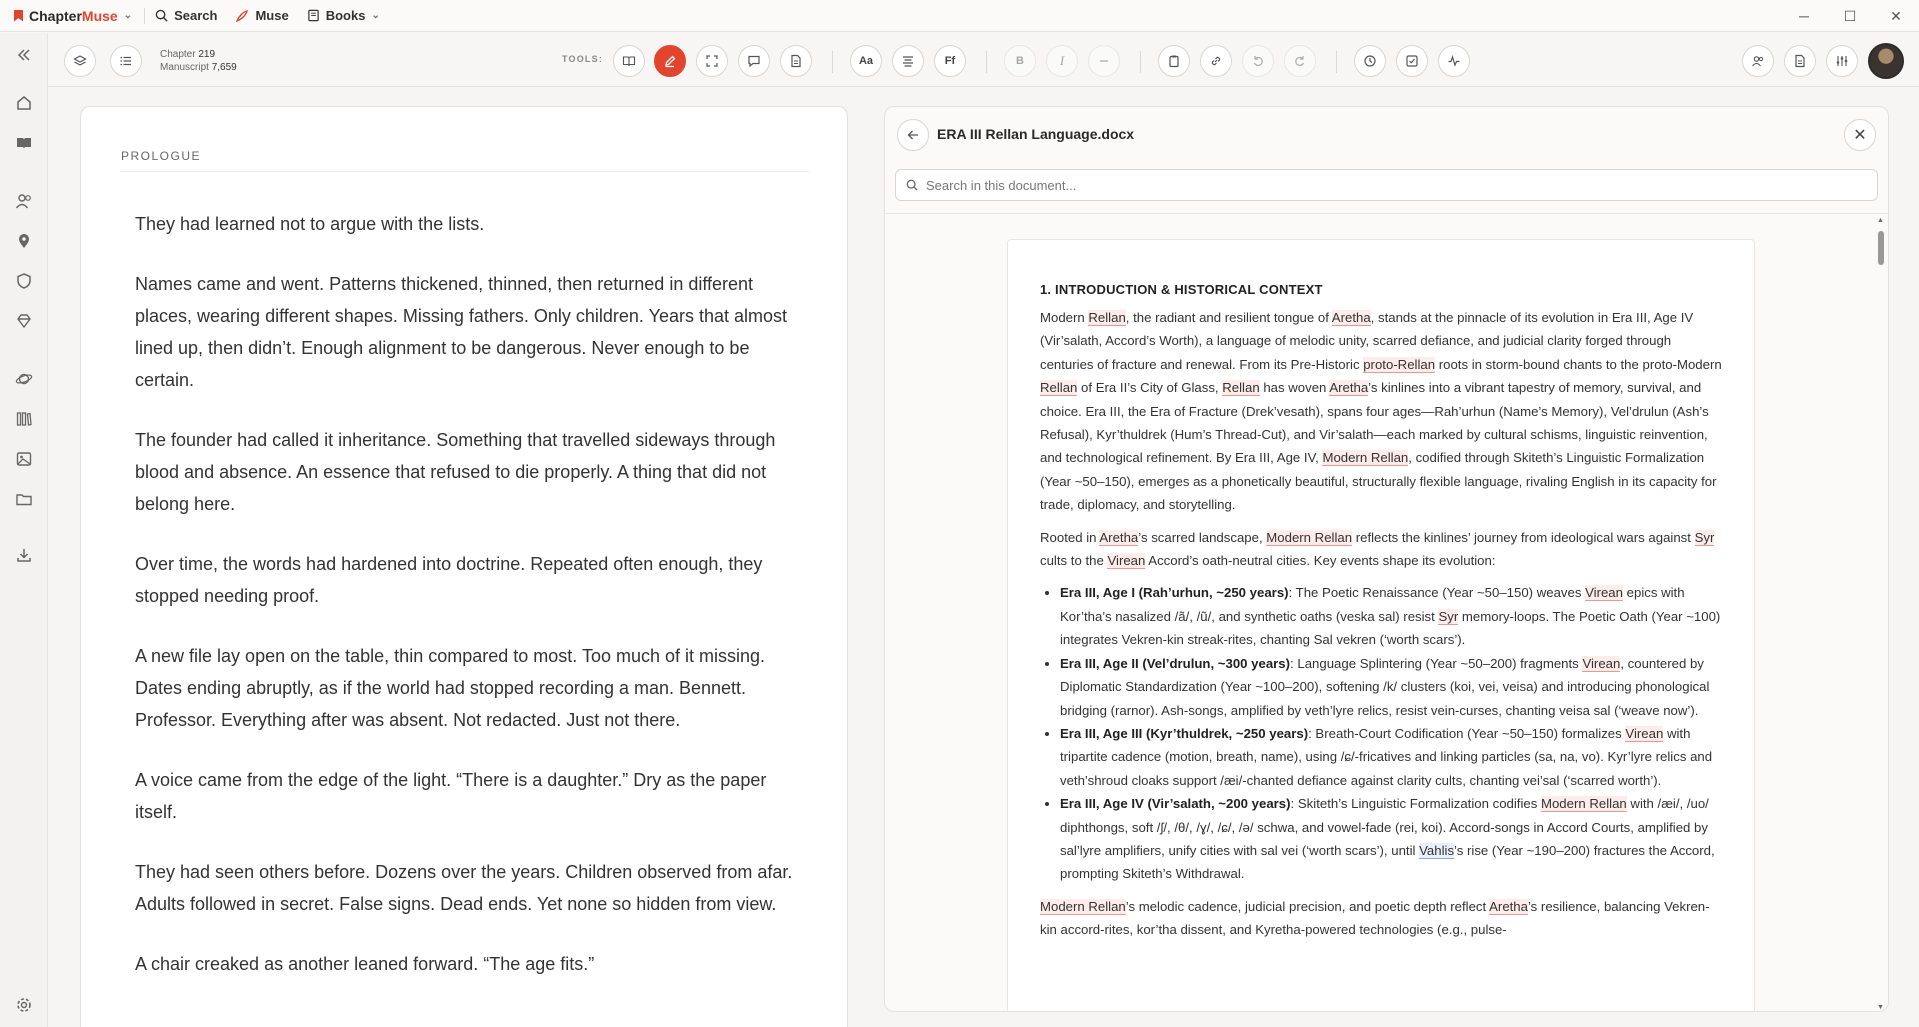  I want to click on expand-icon, so click(712, 61).